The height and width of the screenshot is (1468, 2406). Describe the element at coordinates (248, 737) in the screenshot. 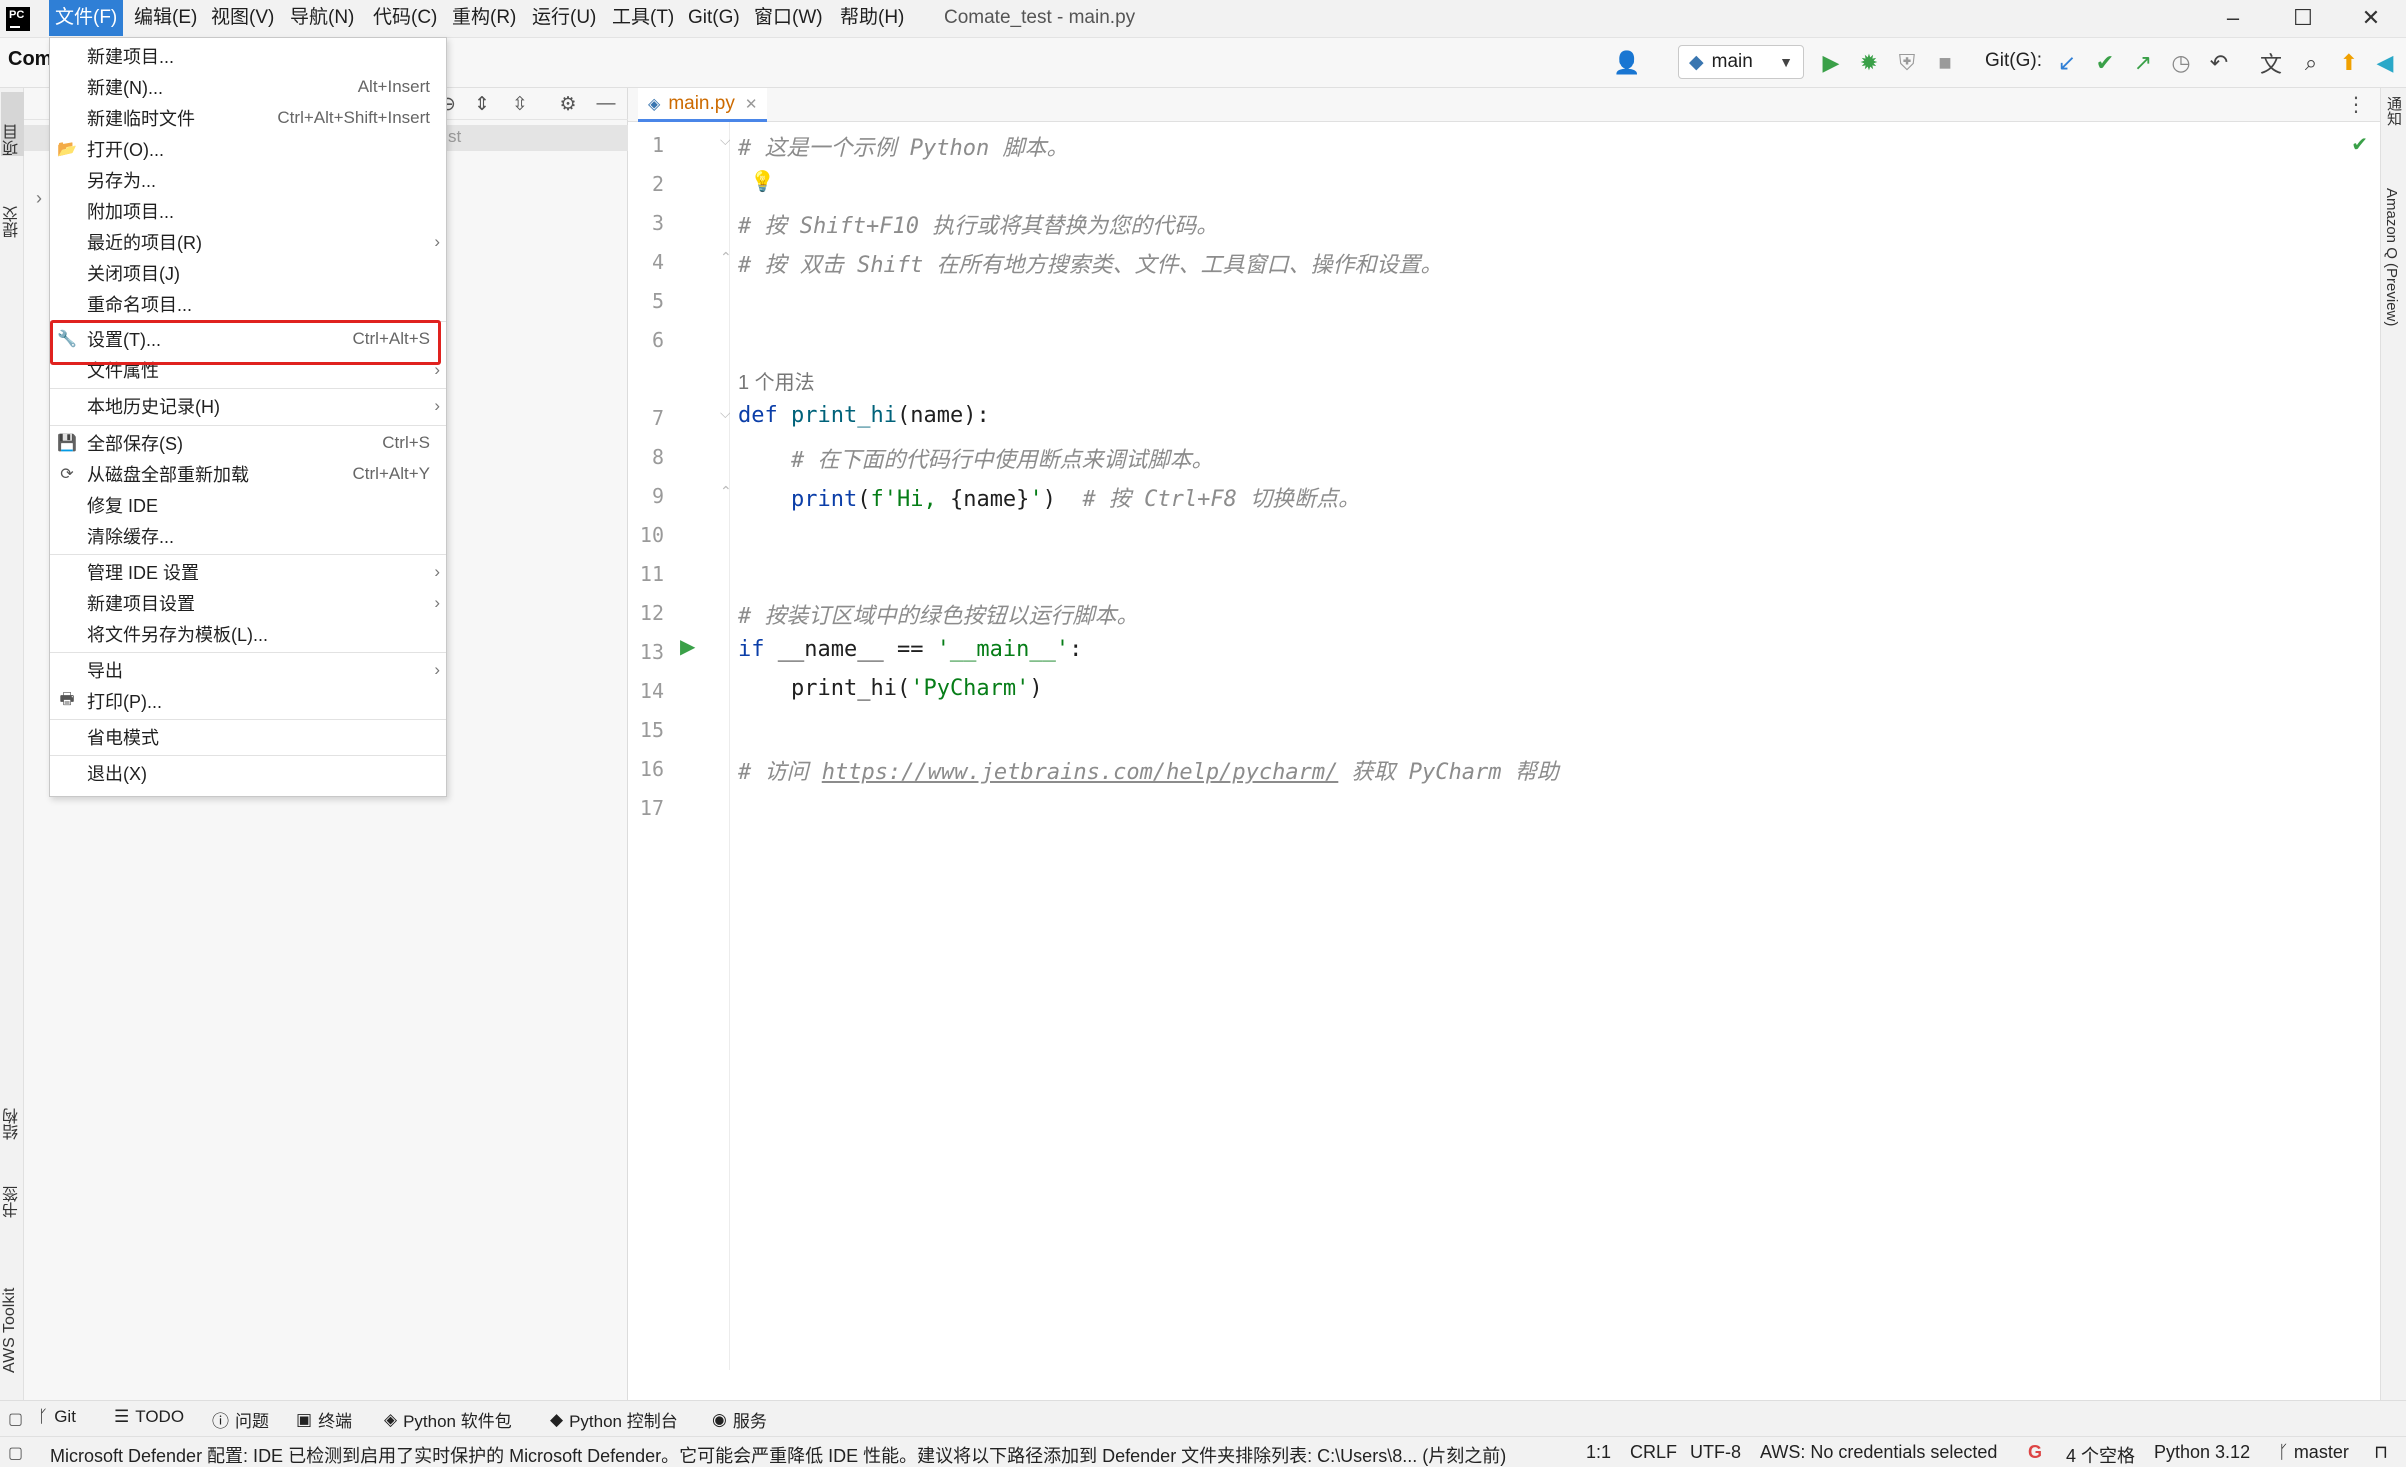

I see `menu-item-power-save: 省电模式` at that location.